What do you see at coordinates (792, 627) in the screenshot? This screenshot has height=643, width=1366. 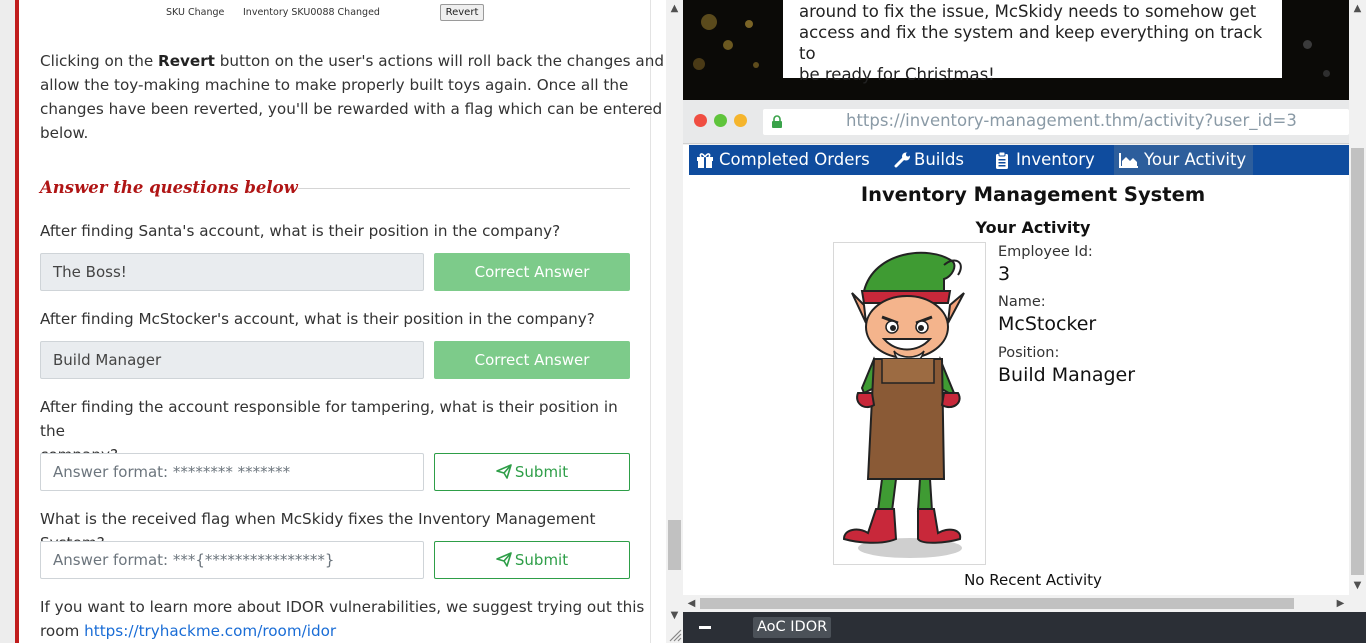 I see `taskbar-aoc-idor-button: AoC IDOR` at bounding box center [792, 627].